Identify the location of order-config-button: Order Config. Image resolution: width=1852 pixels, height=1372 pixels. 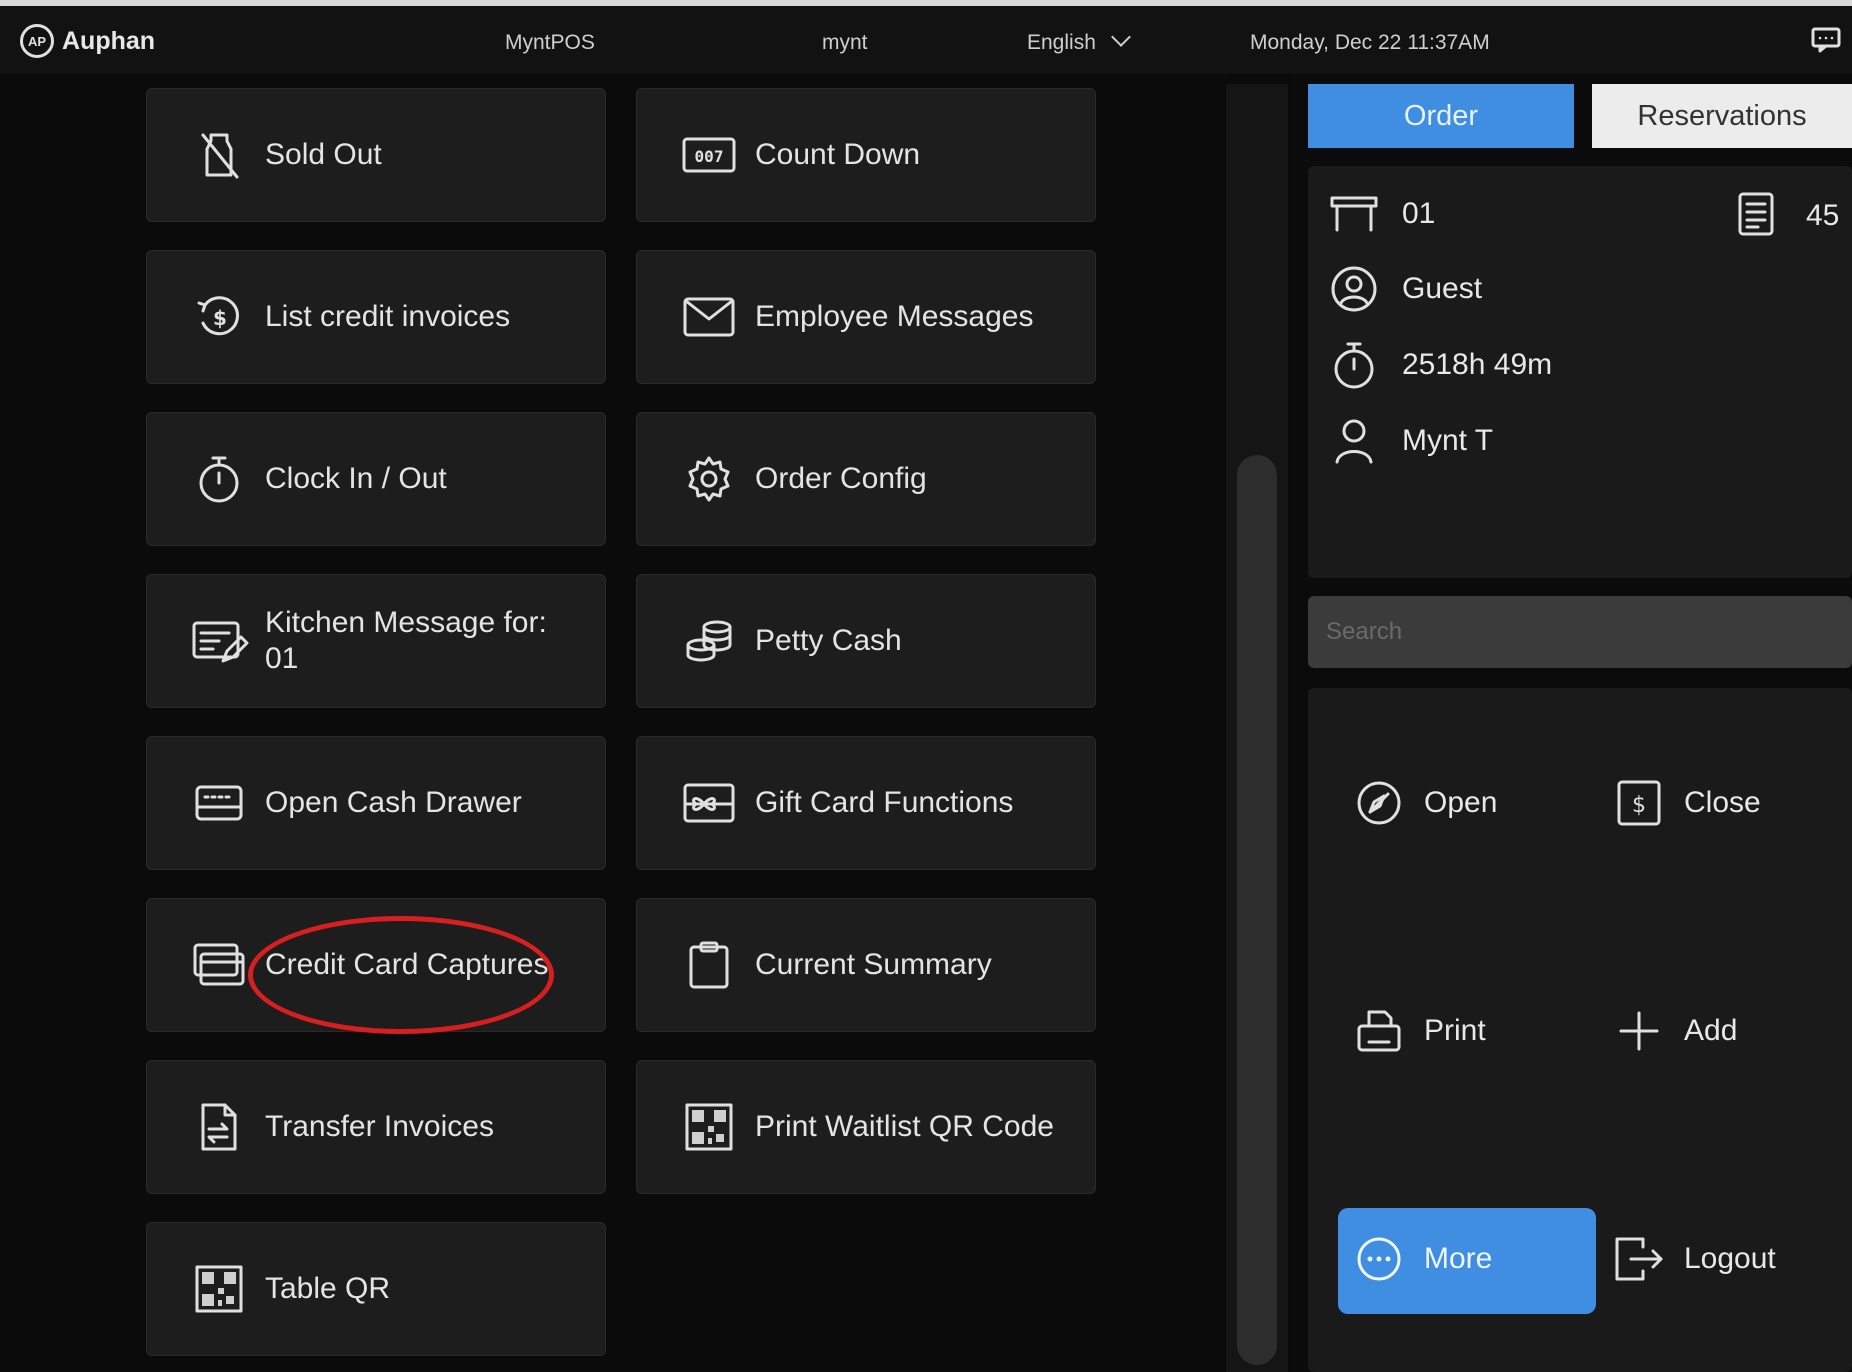
(866, 479).